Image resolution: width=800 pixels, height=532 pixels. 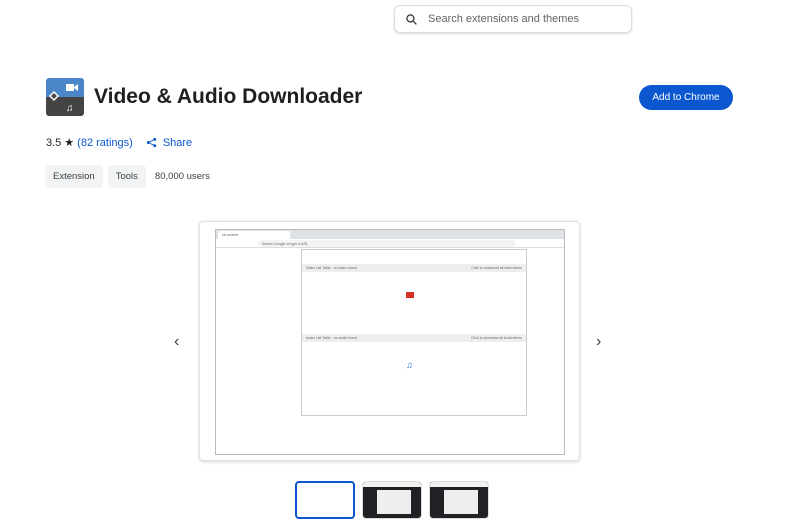 What do you see at coordinates (169, 143) in the screenshot?
I see `share-button: Share` at bounding box center [169, 143].